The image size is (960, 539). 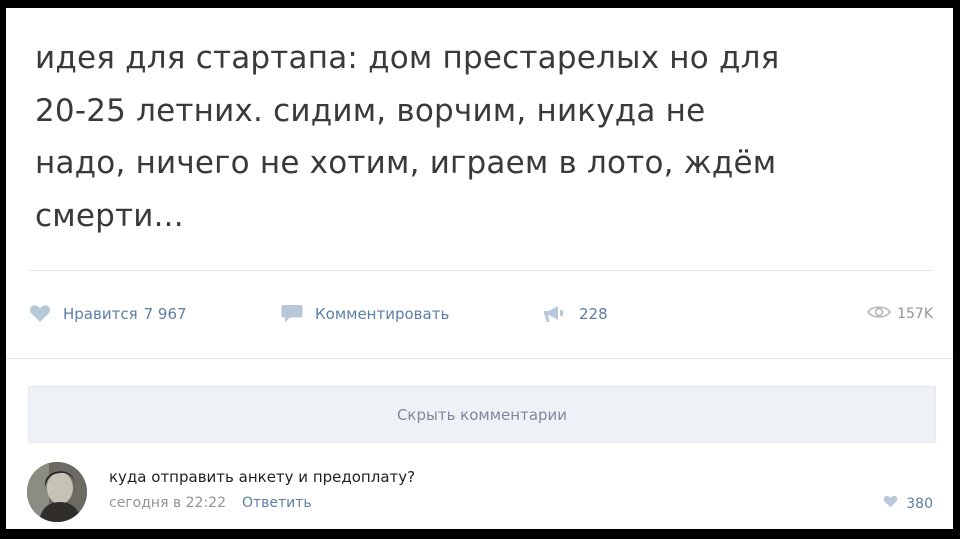 I want to click on comment-text: куда отправить анкету и предоплату?, so click(x=262, y=477).